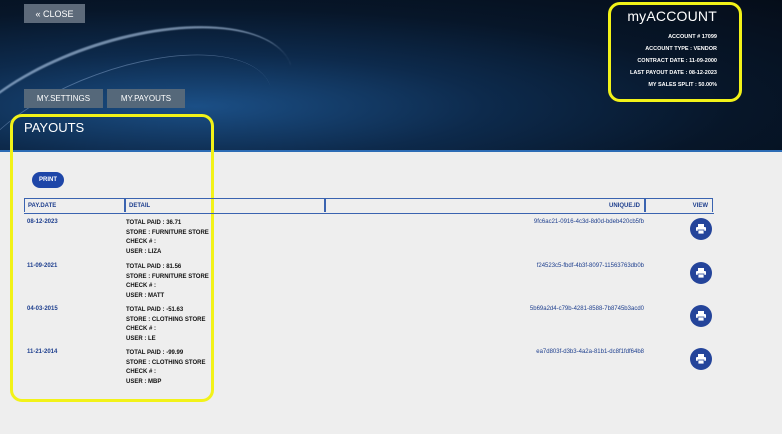 Image resolution: width=782 pixels, height=434 pixels. What do you see at coordinates (42, 222) in the screenshot?
I see `pay-date: 08-12-2023` at bounding box center [42, 222].